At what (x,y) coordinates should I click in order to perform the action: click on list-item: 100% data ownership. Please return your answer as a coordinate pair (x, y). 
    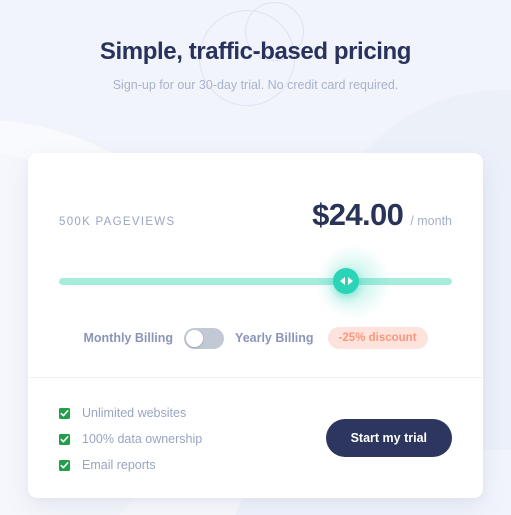
    Looking at the image, I should click on (130, 439).